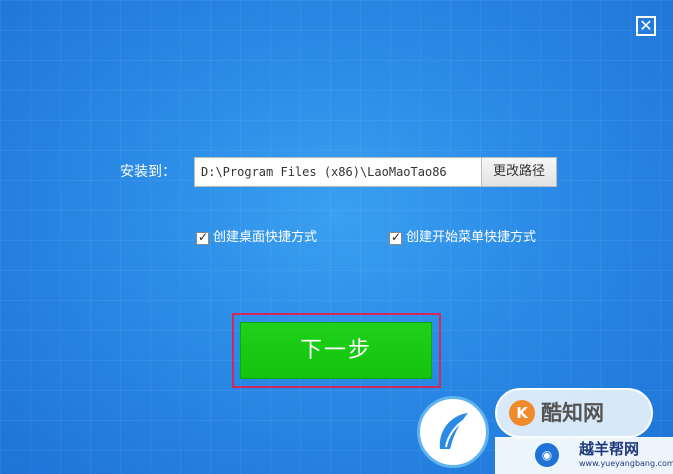 The width and height of the screenshot is (673, 474). What do you see at coordinates (626, 463) in the screenshot?
I see `watermark-strip-url: www.yueyangbang.com` at bounding box center [626, 463].